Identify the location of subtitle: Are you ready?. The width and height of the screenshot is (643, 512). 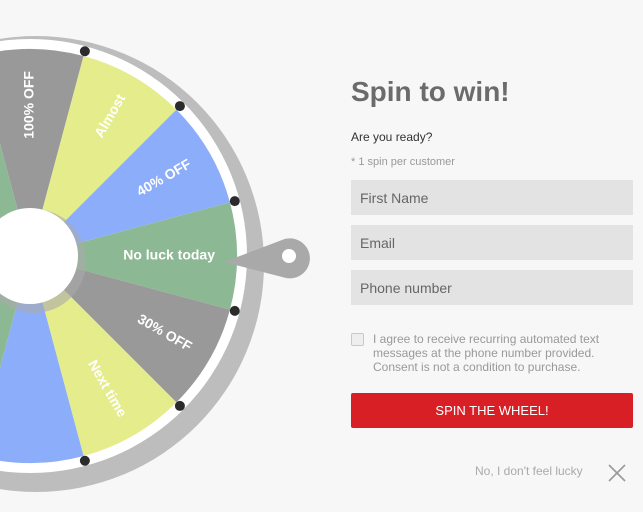
(392, 137).